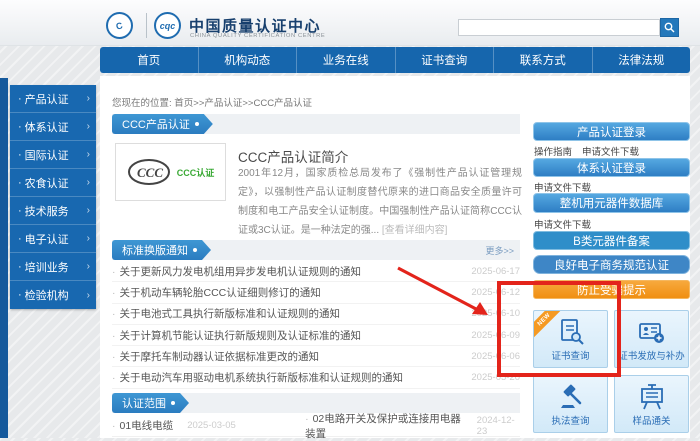 Image resolution: width=700 pixels, height=441 pixels. Describe the element at coordinates (651, 421) in the screenshot. I see `tile-label: 样品通关` at that location.